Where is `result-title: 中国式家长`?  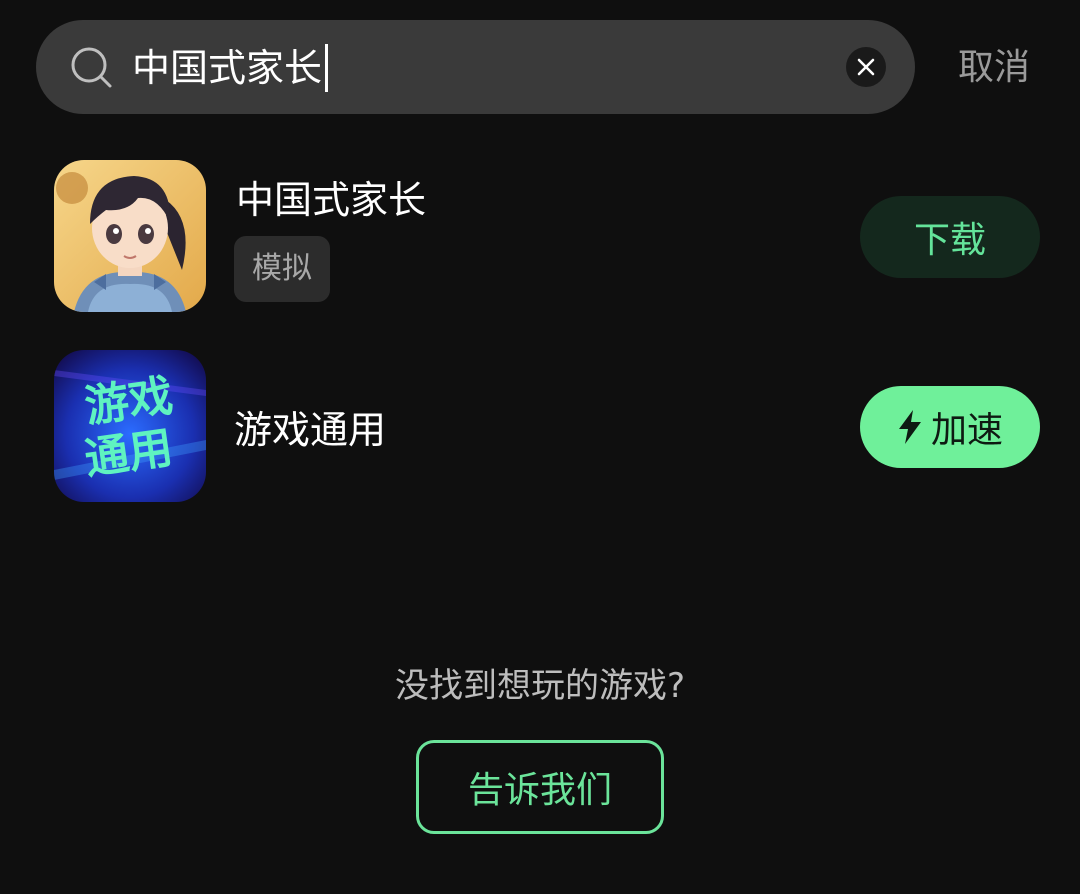 result-title: 中国式家长 is located at coordinates (331, 200).